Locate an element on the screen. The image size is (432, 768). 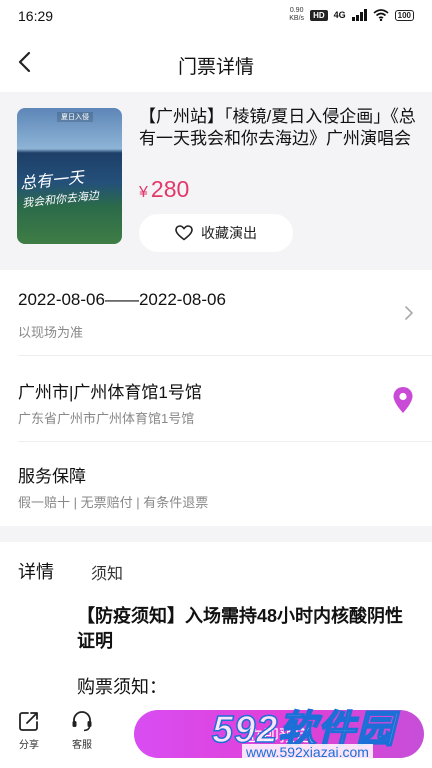
network-type: 4G is located at coordinates (339, 15).